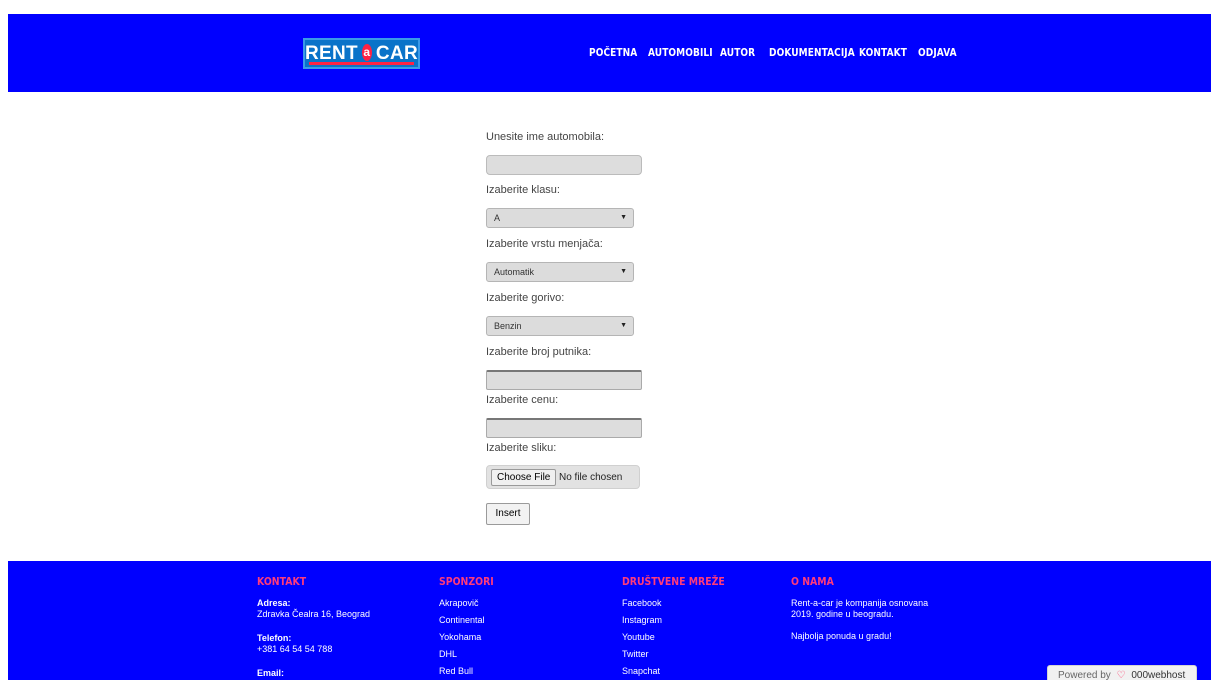  Describe the element at coordinates (682, 640) in the screenshot. I see `social-link-youtube: Youtube` at that location.